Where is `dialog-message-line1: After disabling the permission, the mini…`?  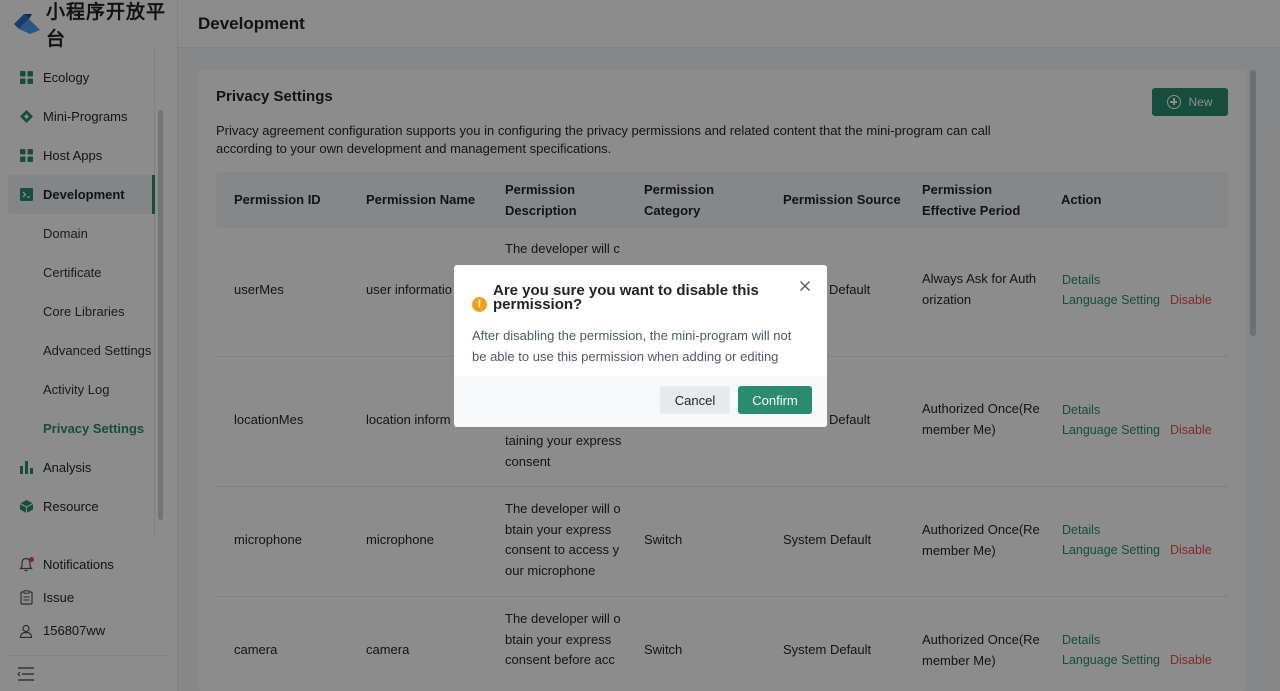
dialog-message-line1: After disabling the permission, the mini… is located at coordinates (632, 335).